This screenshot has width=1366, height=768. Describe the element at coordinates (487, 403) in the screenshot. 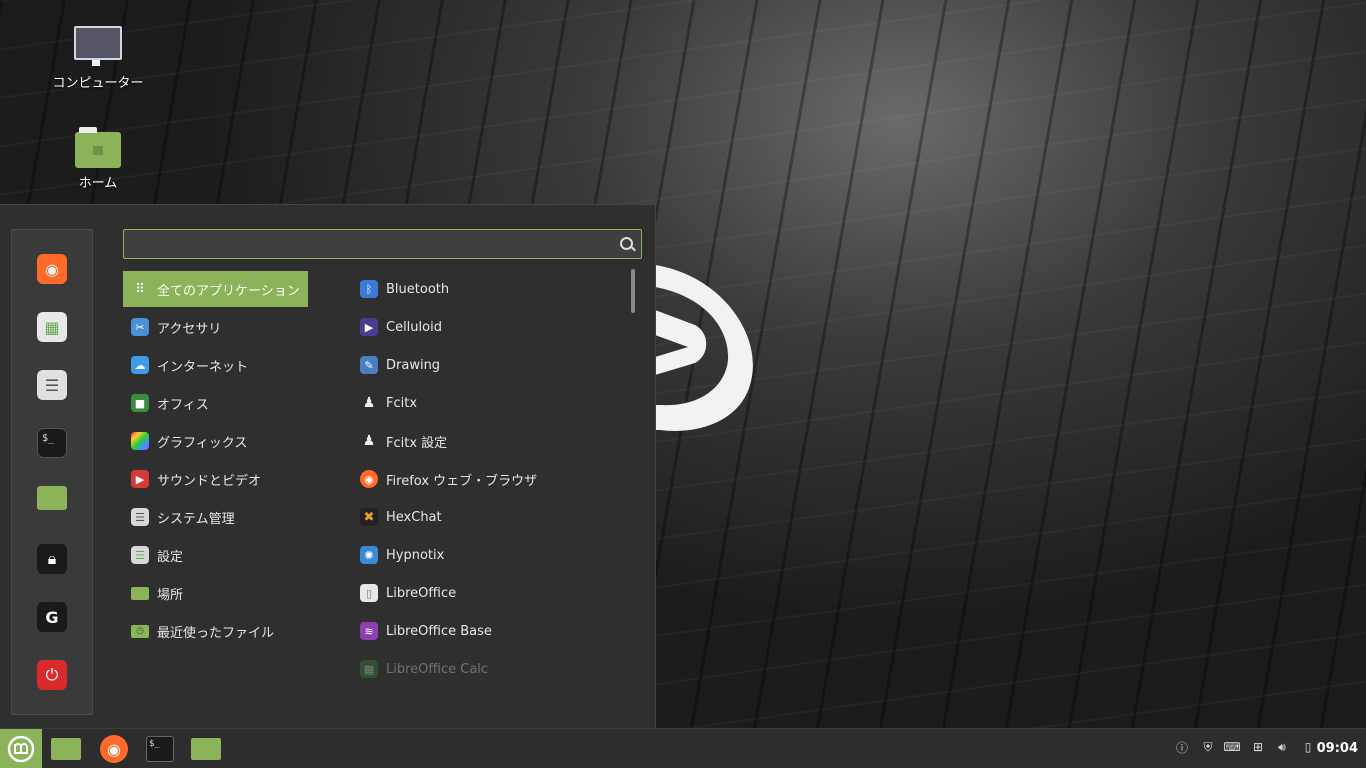

I see `app-fcitx: ♟ Fcitx` at that location.